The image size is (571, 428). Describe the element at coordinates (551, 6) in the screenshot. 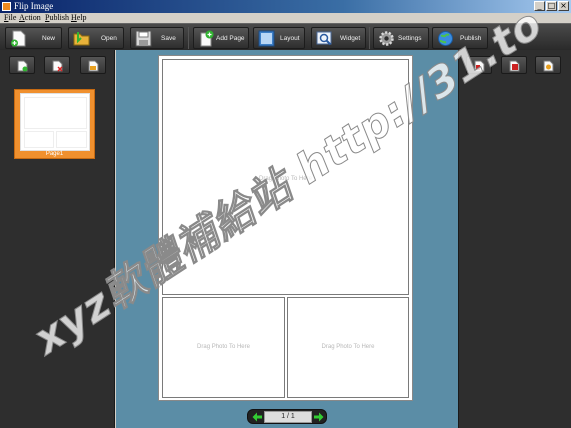

I see `maximize-button: □` at that location.